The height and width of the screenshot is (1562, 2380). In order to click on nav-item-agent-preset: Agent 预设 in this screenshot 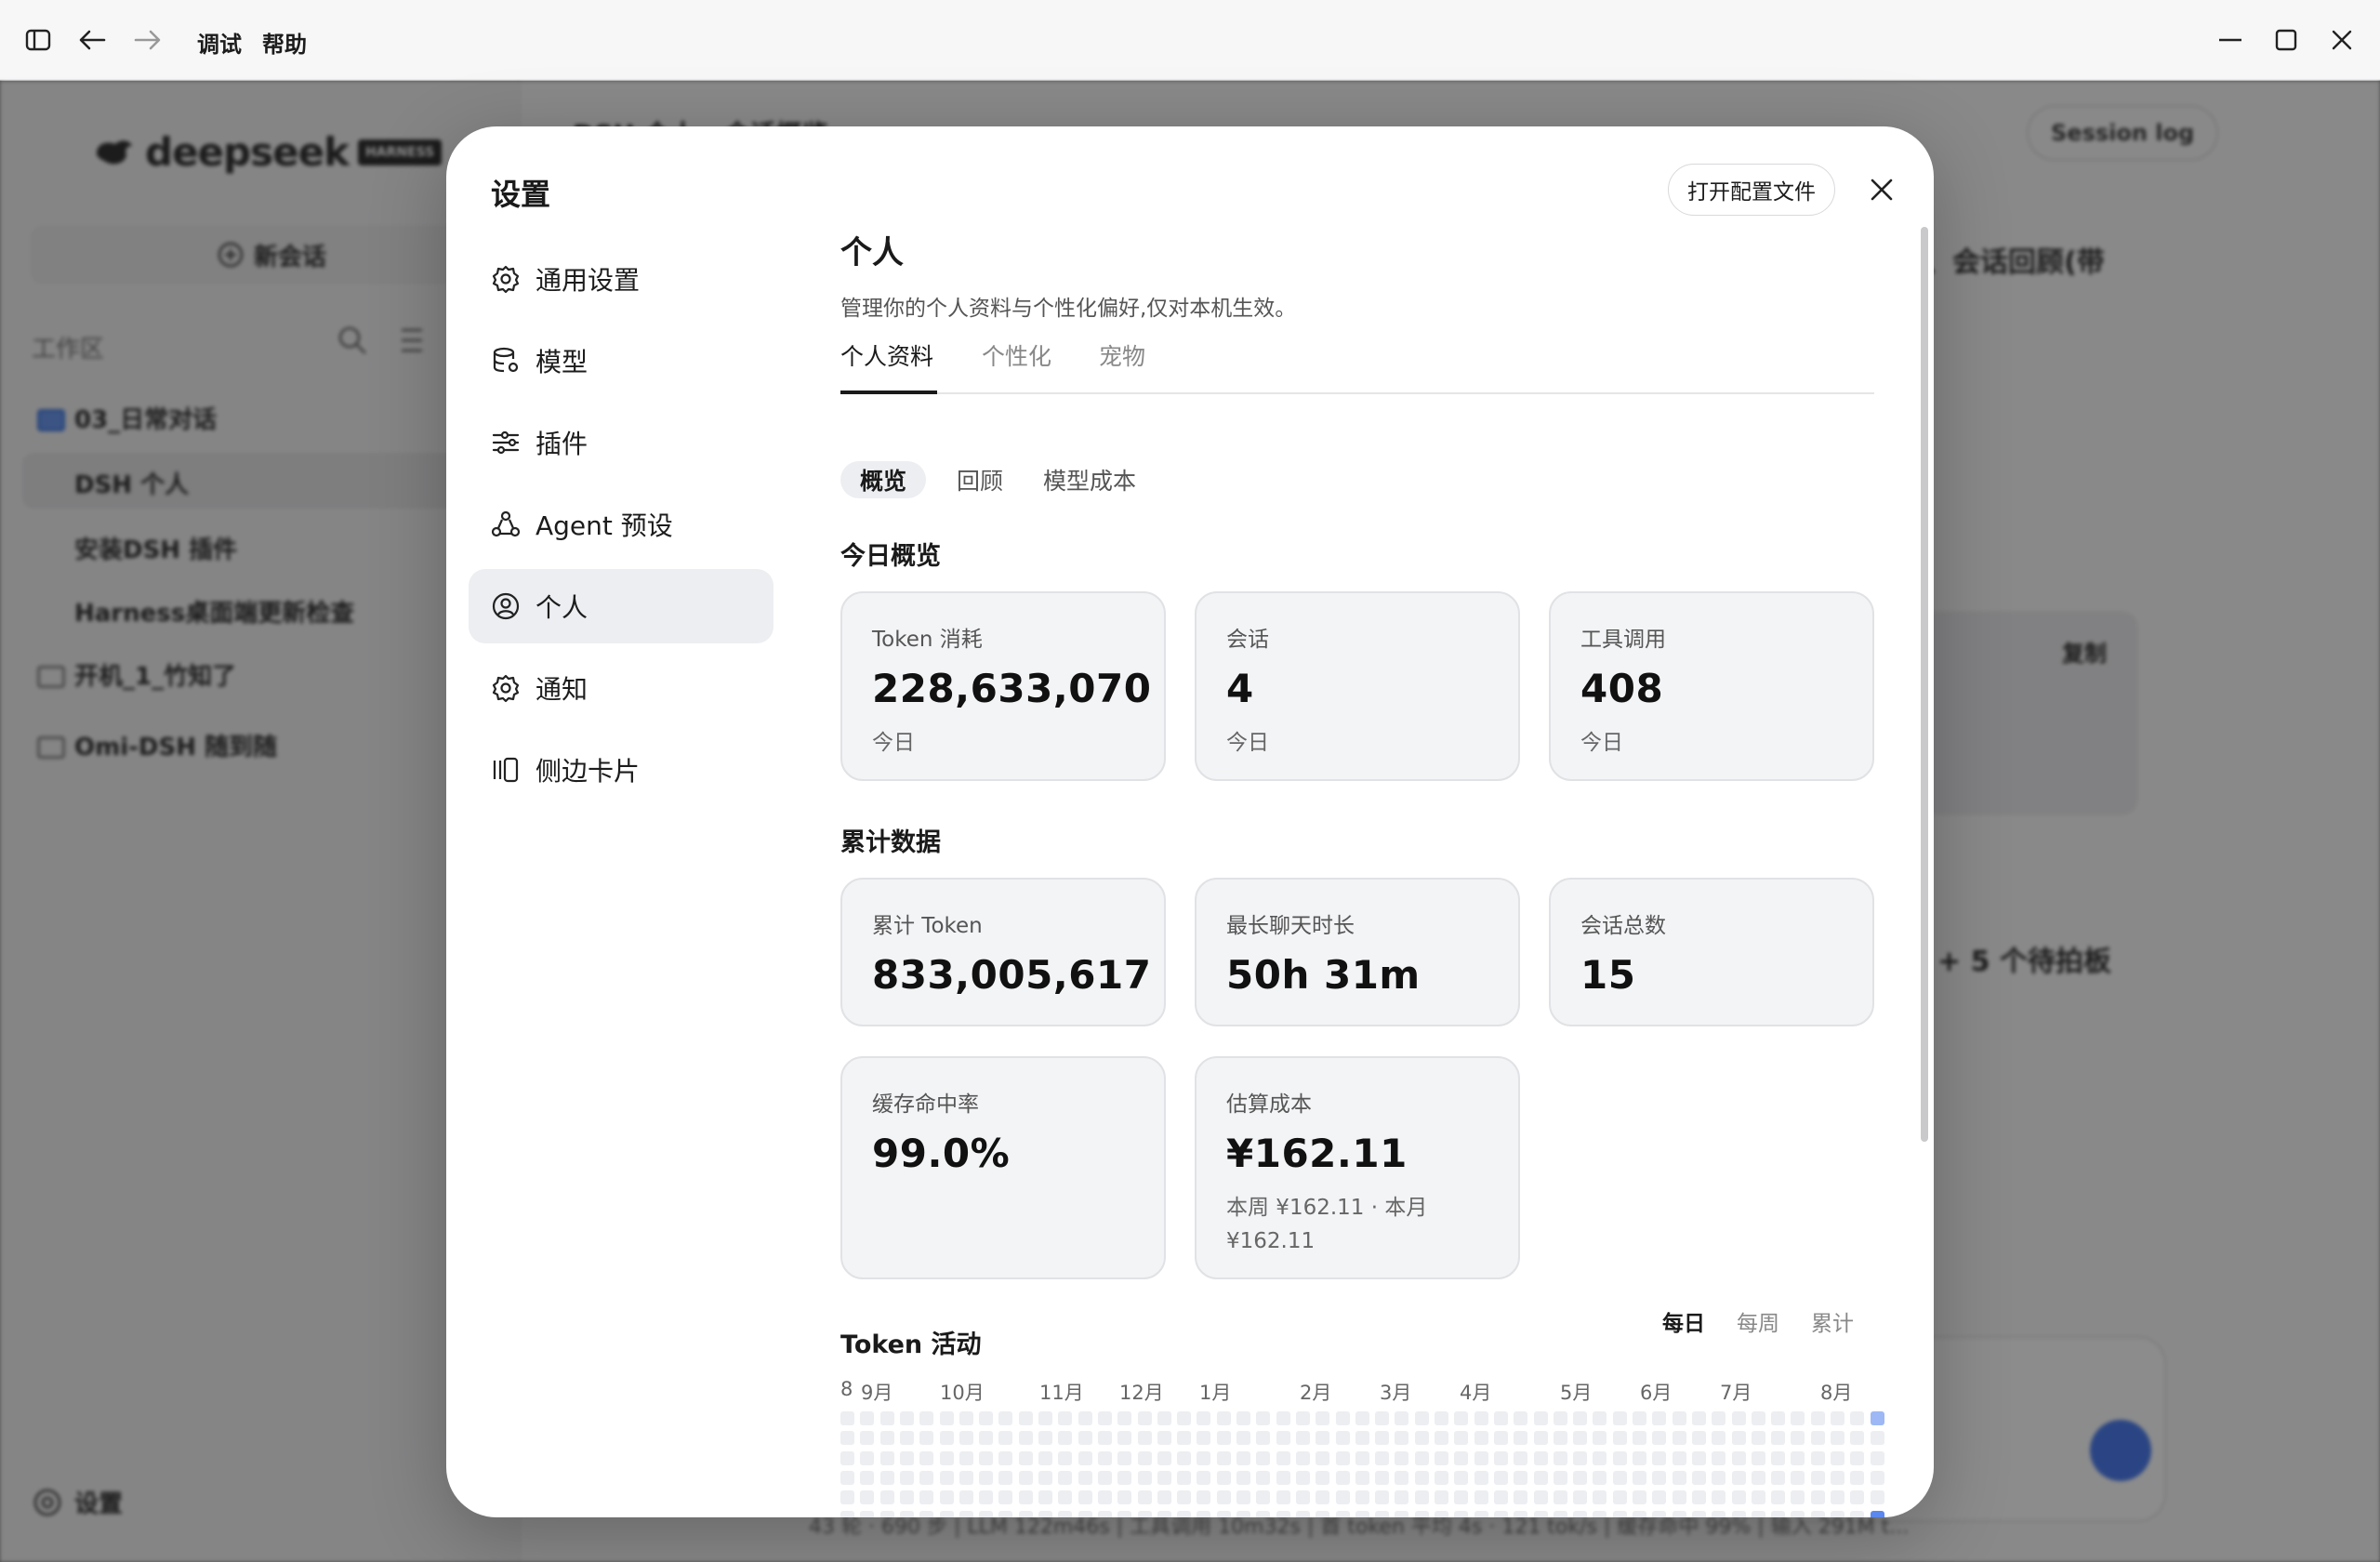, I will do `click(621, 524)`.